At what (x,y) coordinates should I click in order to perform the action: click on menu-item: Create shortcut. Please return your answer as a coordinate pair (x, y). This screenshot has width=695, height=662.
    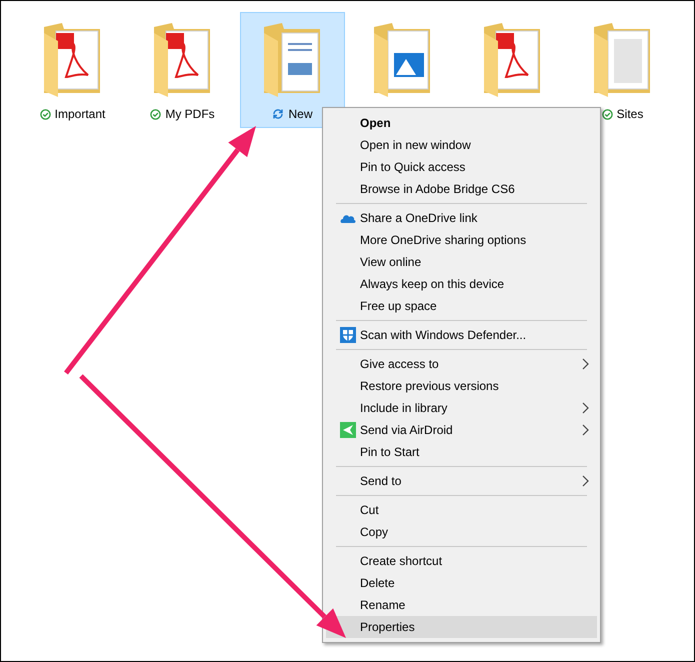
    Looking at the image, I should click on (461, 561).